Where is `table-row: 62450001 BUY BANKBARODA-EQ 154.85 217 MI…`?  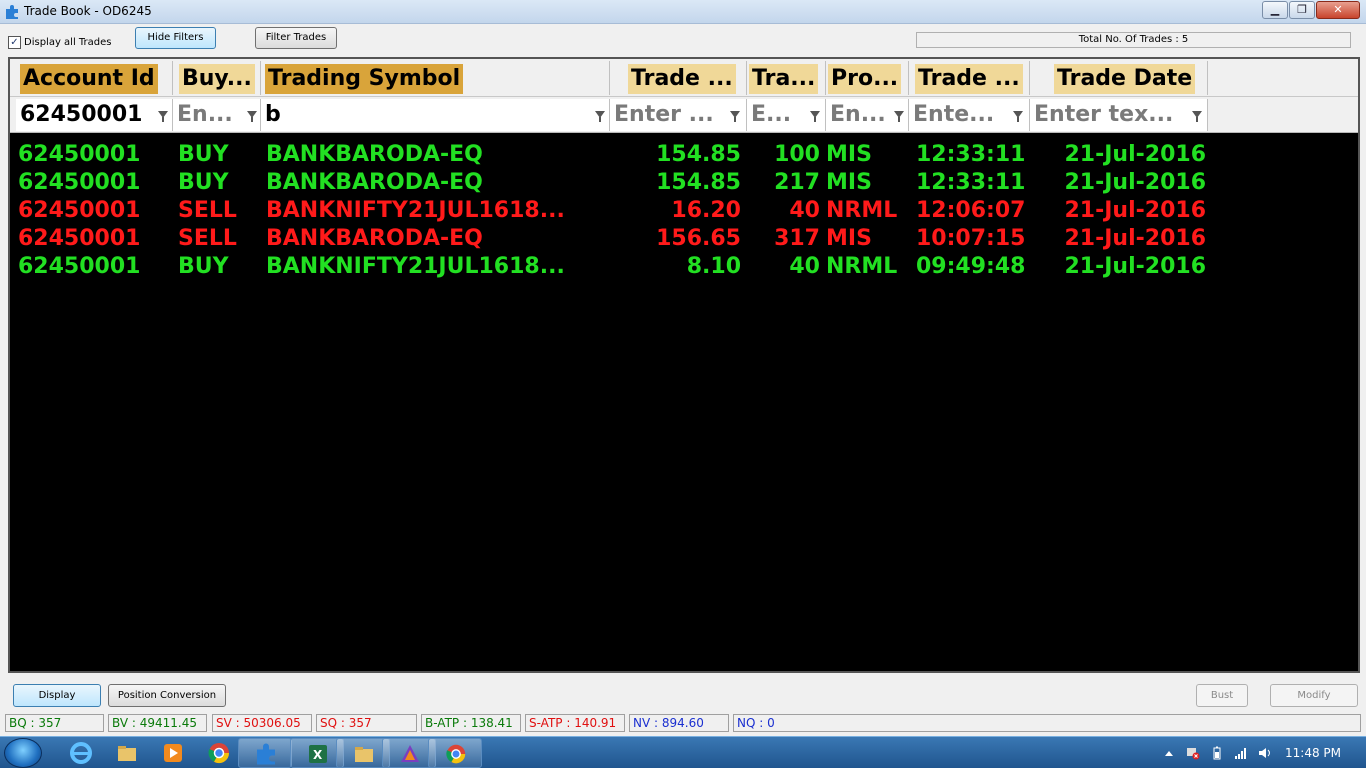 table-row: 62450001 BUY BANKBARODA-EQ 154.85 217 MI… is located at coordinates (684, 183).